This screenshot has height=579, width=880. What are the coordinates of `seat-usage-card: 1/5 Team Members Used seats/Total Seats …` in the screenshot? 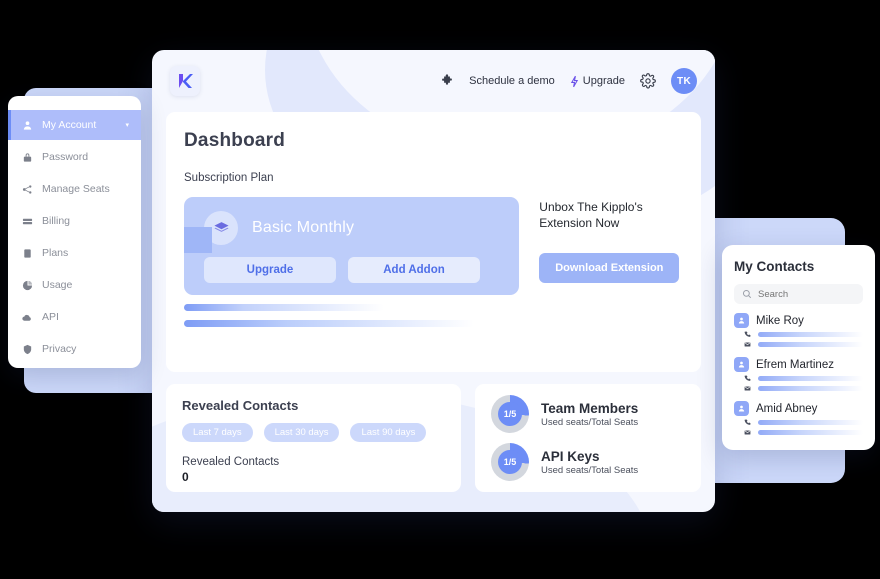 It's located at (588, 438).